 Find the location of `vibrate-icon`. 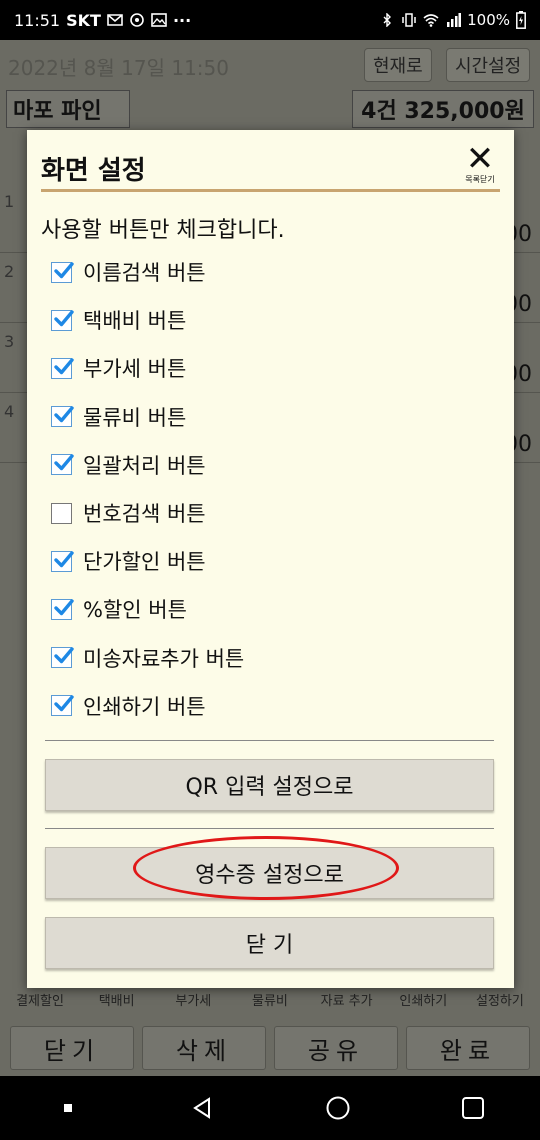

vibrate-icon is located at coordinates (409, 20).